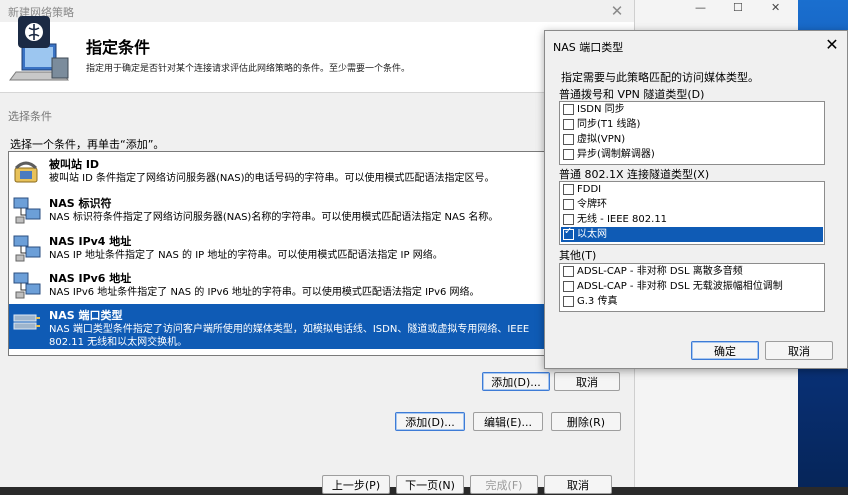  Describe the element at coordinates (592, 234) in the screenshot. I see `checkbox-label: 以太网` at that location.